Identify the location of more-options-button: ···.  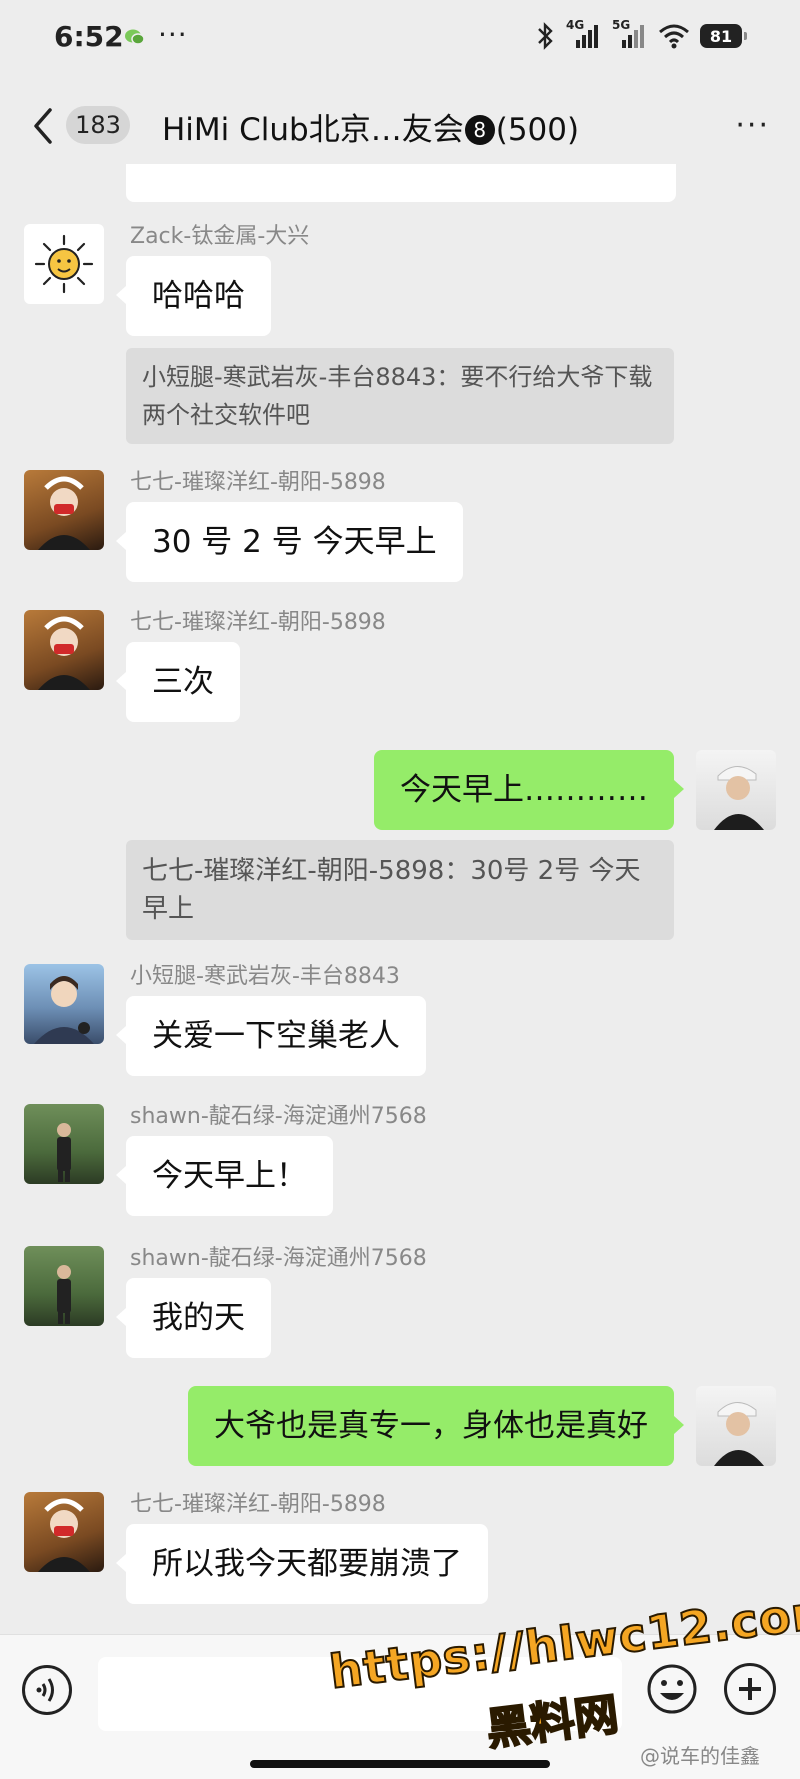
(752, 125).